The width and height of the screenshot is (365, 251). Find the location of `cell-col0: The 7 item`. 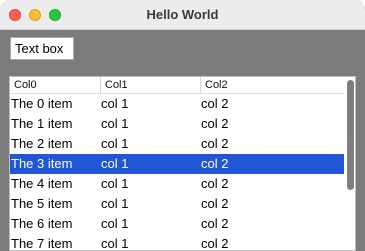

cell-col0: The 7 item is located at coordinates (42, 243).